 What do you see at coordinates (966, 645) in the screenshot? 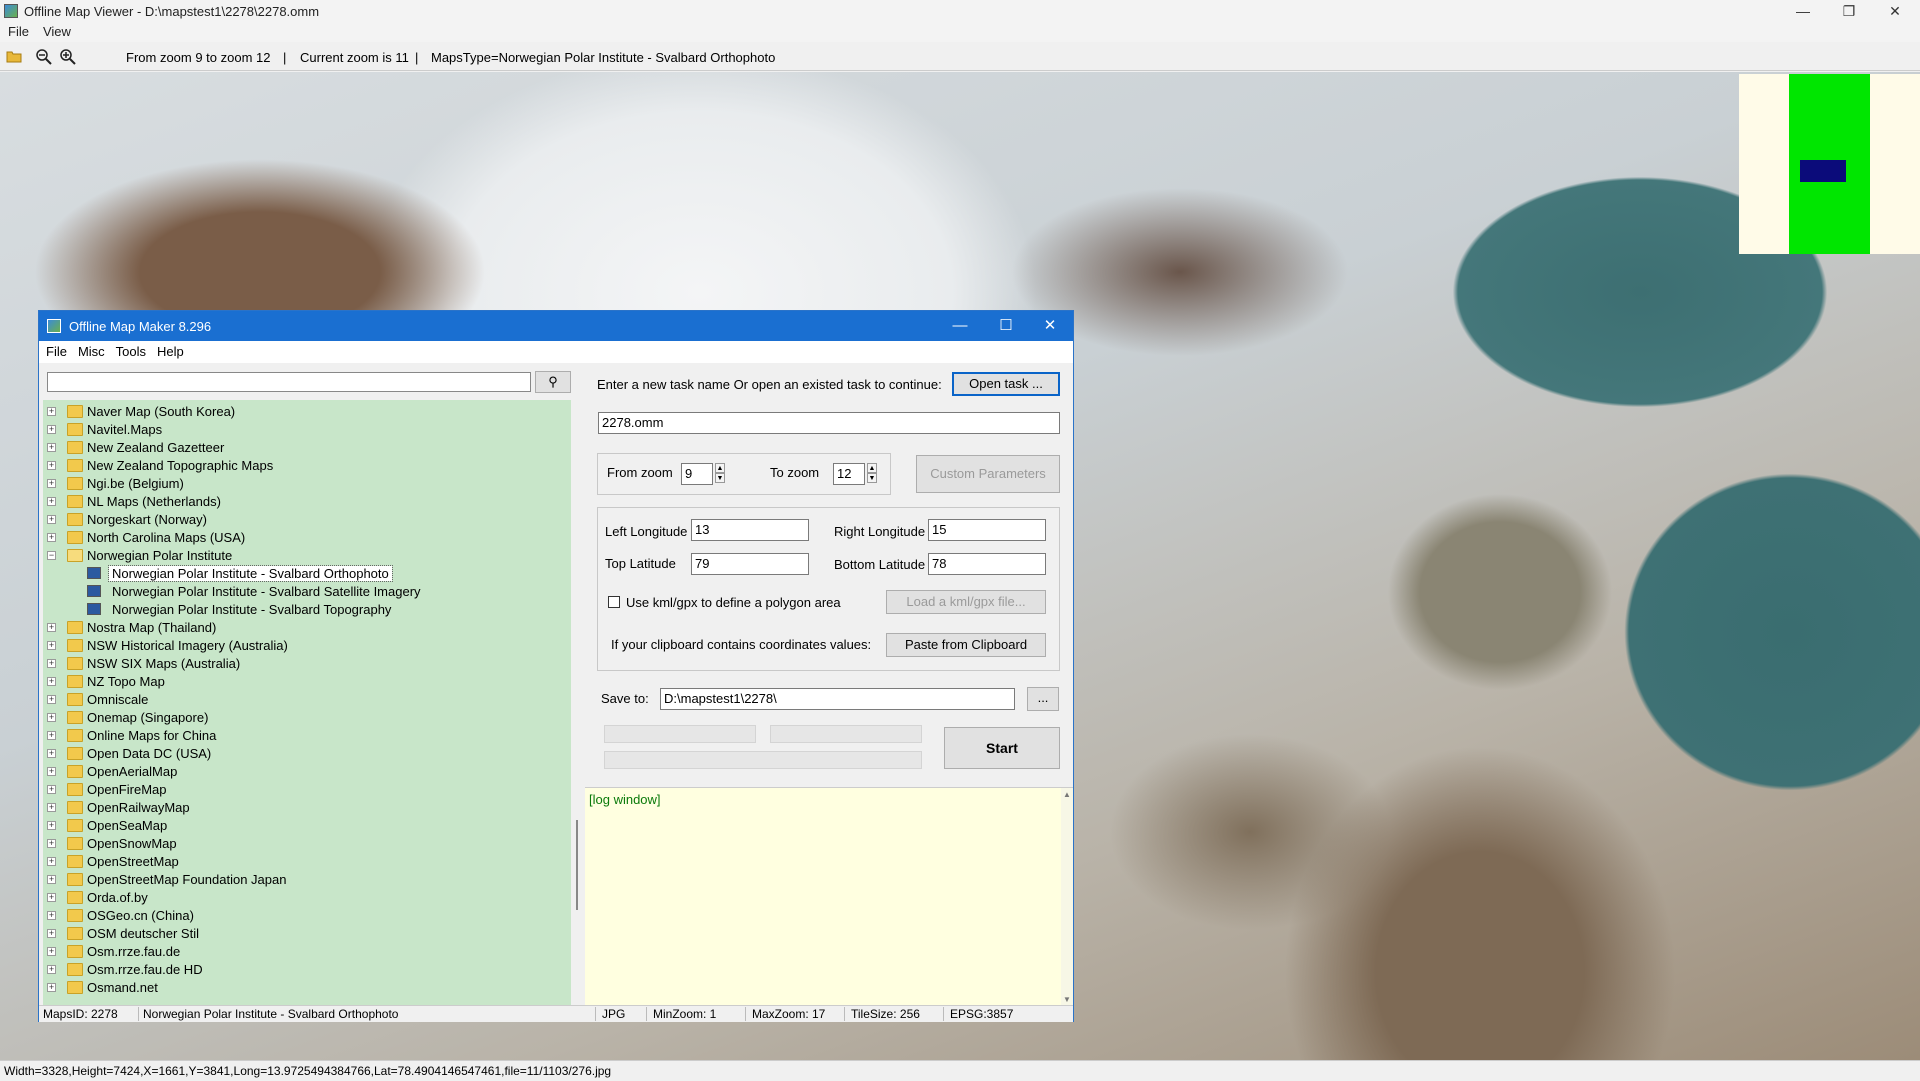
I see `paste-clipboard-button: Paste from Clipboard` at bounding box center [966, 645].